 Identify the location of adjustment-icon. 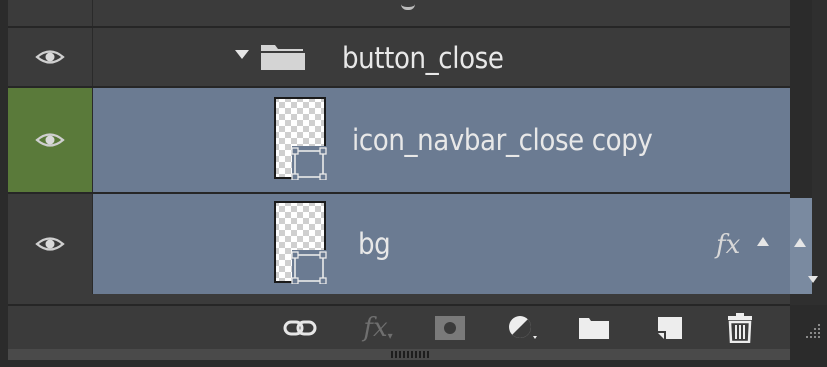
(522, 328).